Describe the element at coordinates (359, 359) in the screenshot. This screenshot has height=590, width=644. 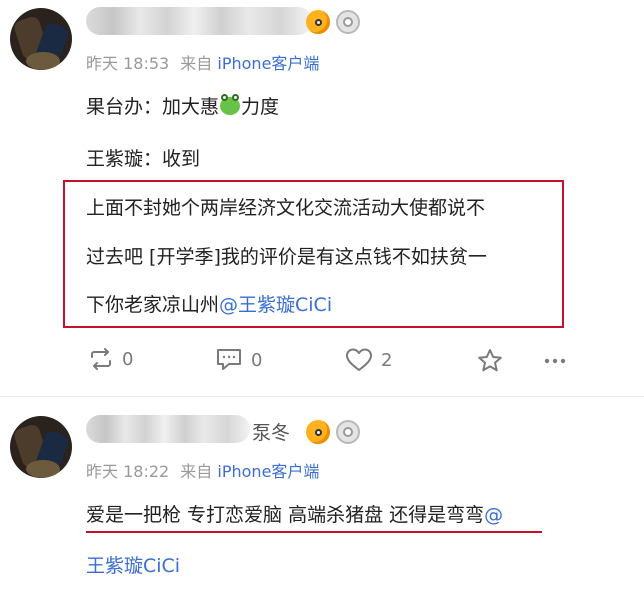
I see `heart-icon` at that location.